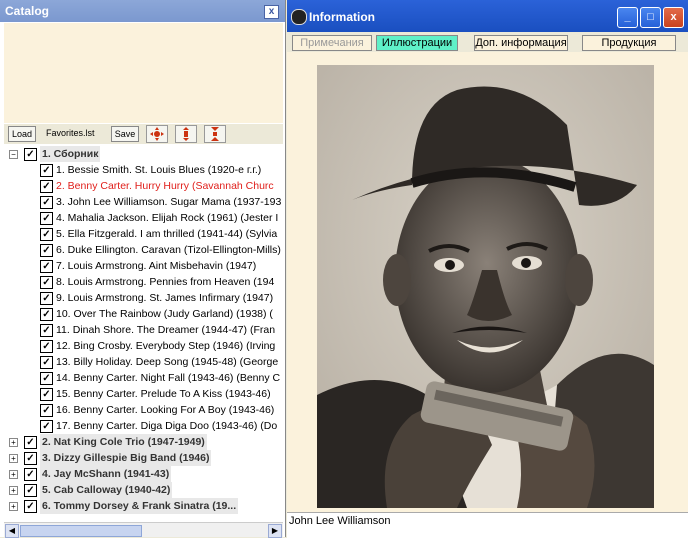 The height and width of the screenshot is (538, 688). What do you see at coordinates (342, 17) in the screenshot?
I see `information-title: Information` at bounding box center [342, 17].